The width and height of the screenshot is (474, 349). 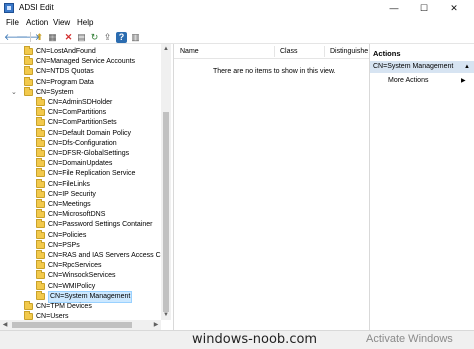 I want to click on tree-item-label: CN=Meetings, so click(x=69, y=204).